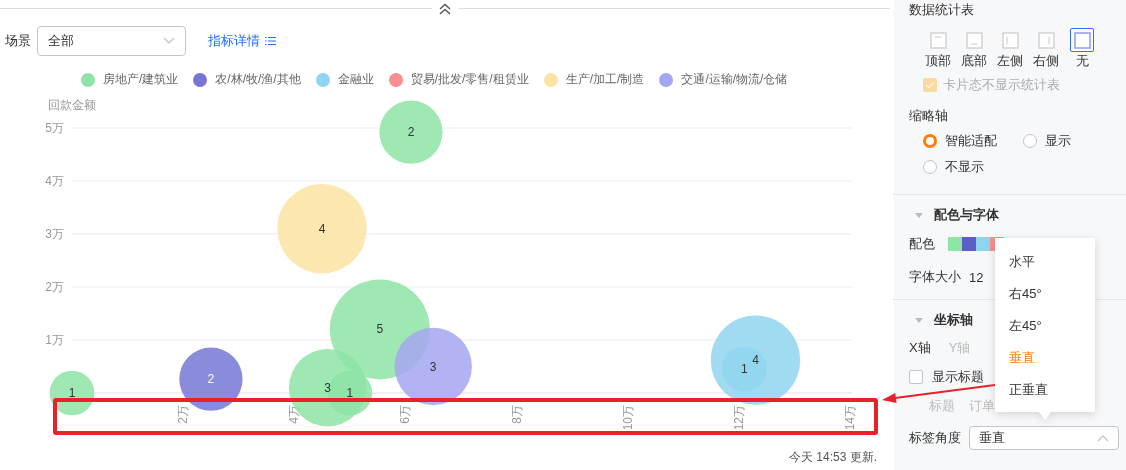 The width and height of the screenshot is (1126, 470). I want to click on legend-label: 房地产/建筑业, so click(141, 79).